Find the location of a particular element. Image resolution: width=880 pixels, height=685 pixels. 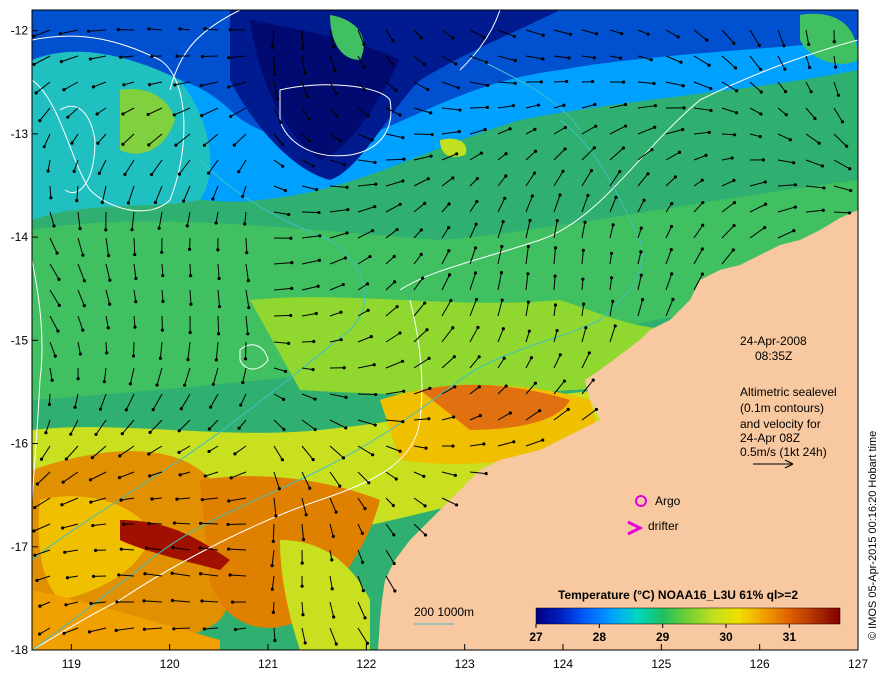

colorbar is located at coordinates (688, 616).